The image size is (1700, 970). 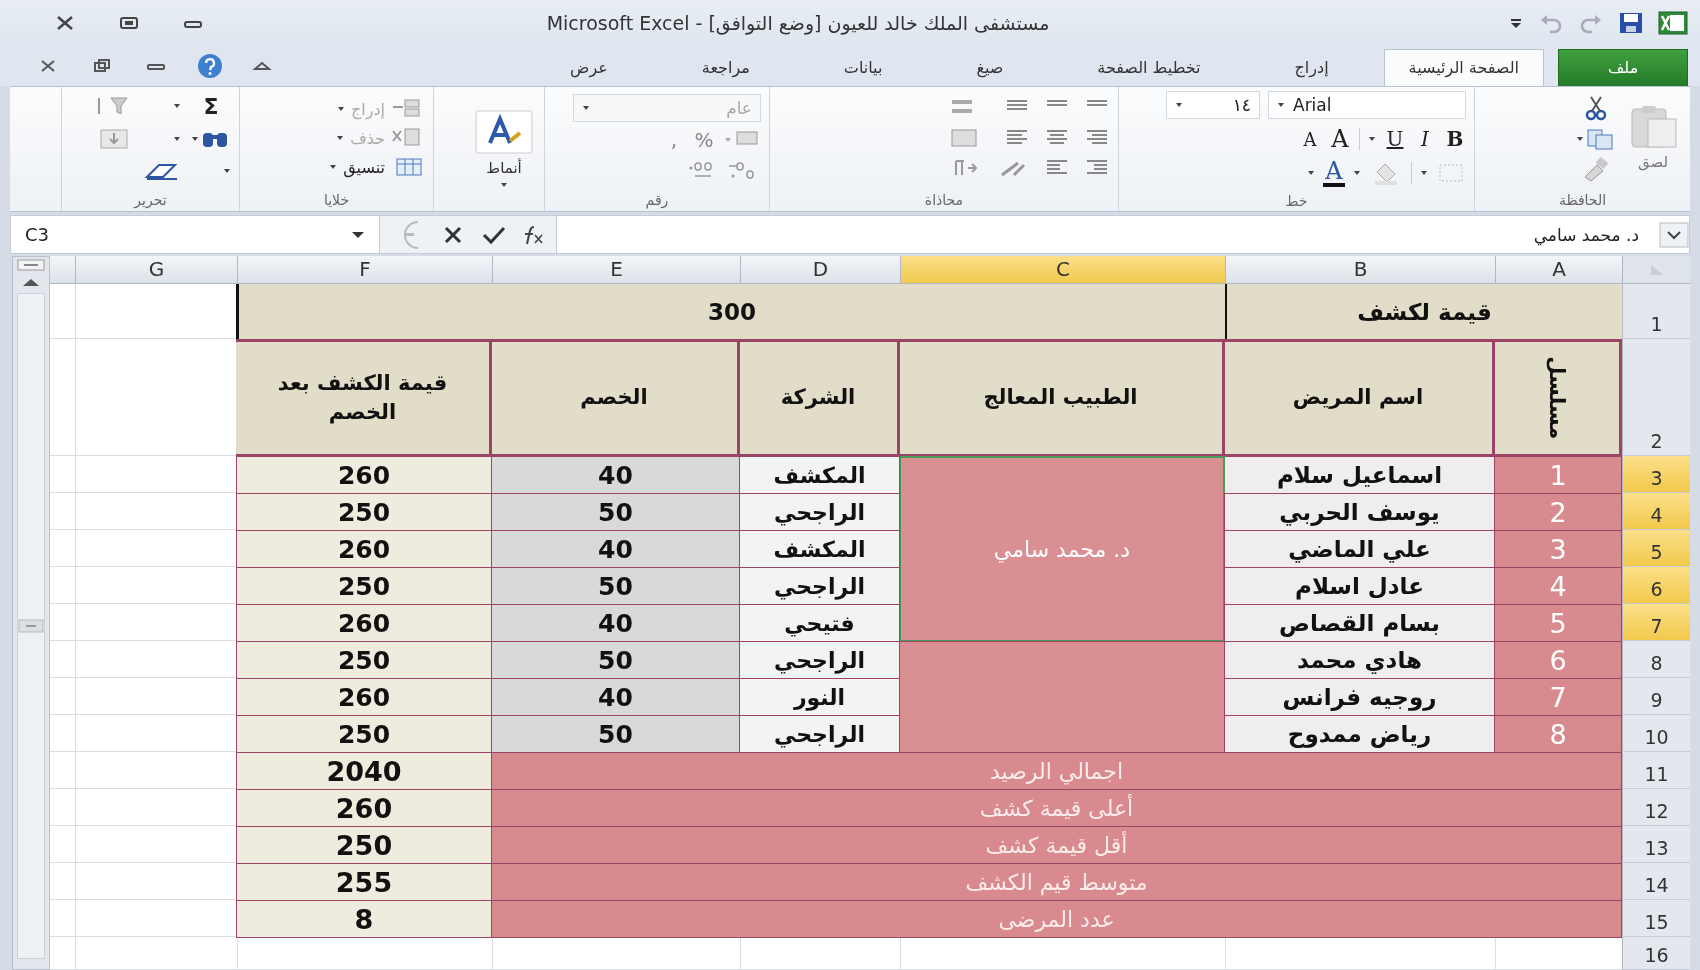 What do you see at coordinates (1558, 549) in the screenshot?
I see `table-cell: 3` at bounding box center [1558, 549].